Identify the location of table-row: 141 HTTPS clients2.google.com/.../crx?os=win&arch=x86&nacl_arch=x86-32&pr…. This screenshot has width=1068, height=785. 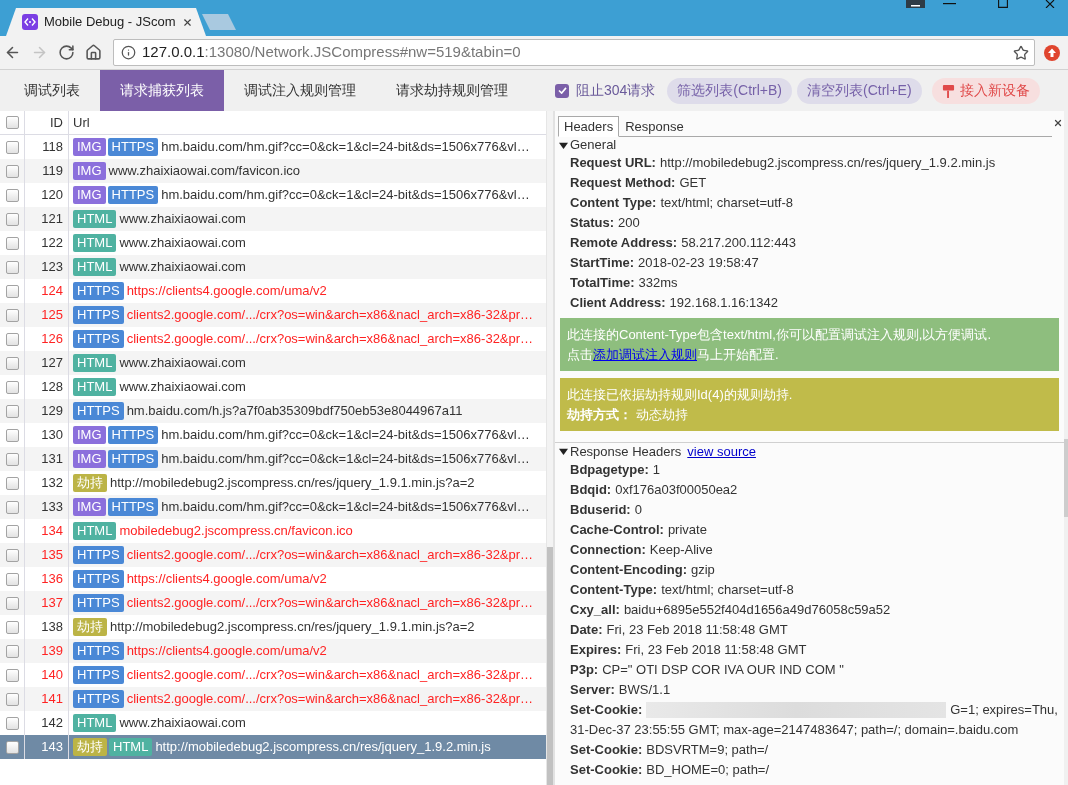
(273, 699).